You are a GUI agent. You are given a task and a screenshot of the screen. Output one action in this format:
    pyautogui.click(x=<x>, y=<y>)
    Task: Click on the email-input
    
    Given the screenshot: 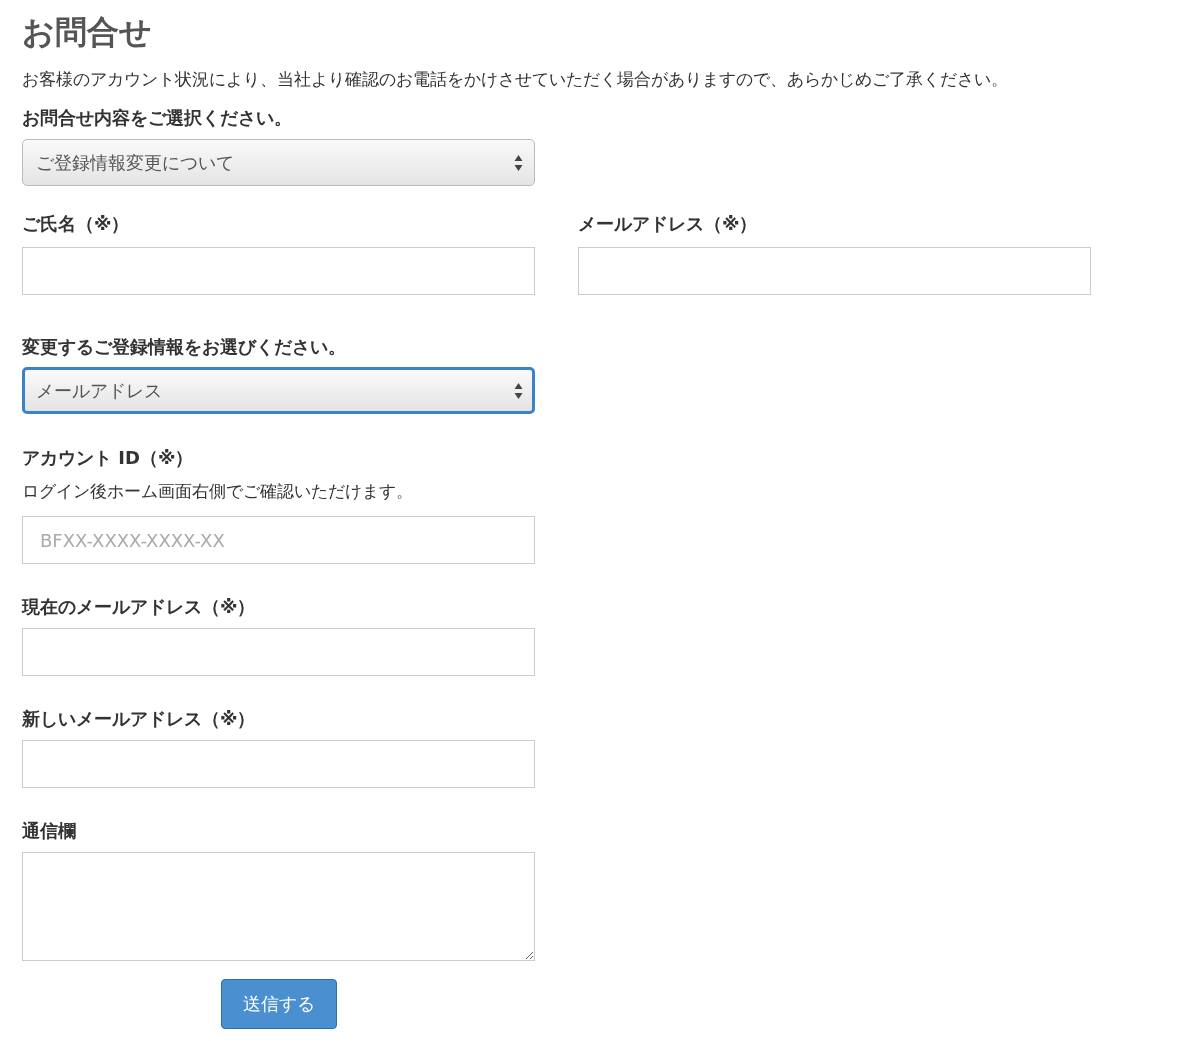 What is the action you would take?
    pyautogui.click(x=834, y=271)
    